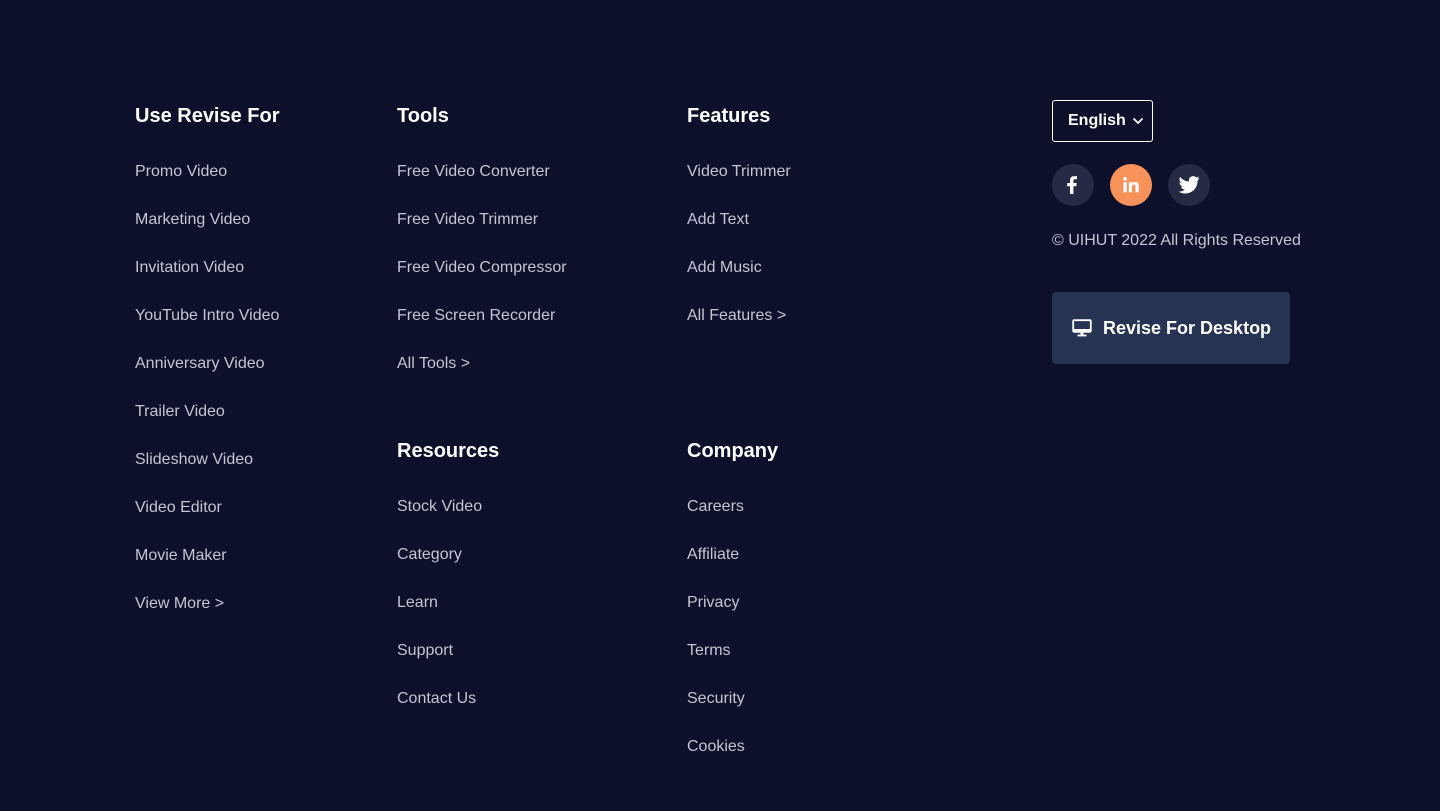 This screenshot has height=811, width=1440. Describe the element at coordinates (207, 232) in the screenshot. I see `footer-link-marketing-video: Marketing Video` at that location.